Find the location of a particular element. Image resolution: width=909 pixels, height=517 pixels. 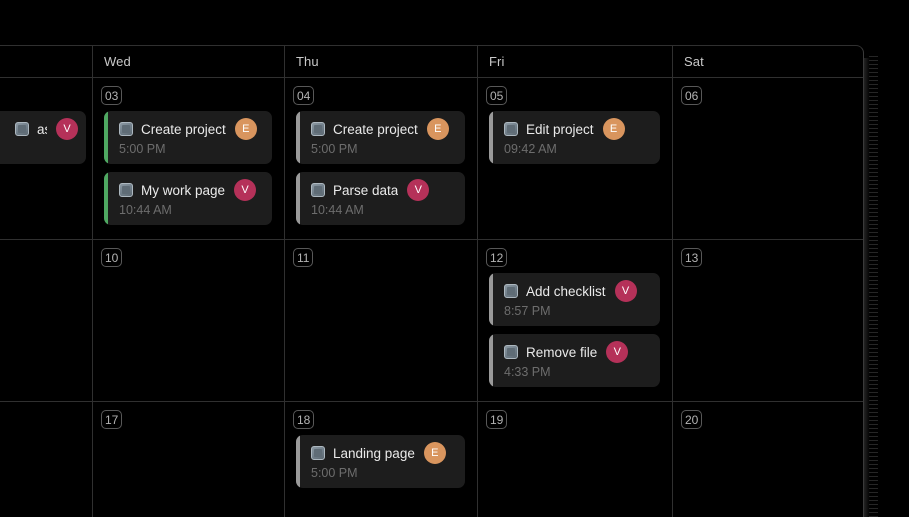

day-cell: 20 is located at coordinates (768, 459).